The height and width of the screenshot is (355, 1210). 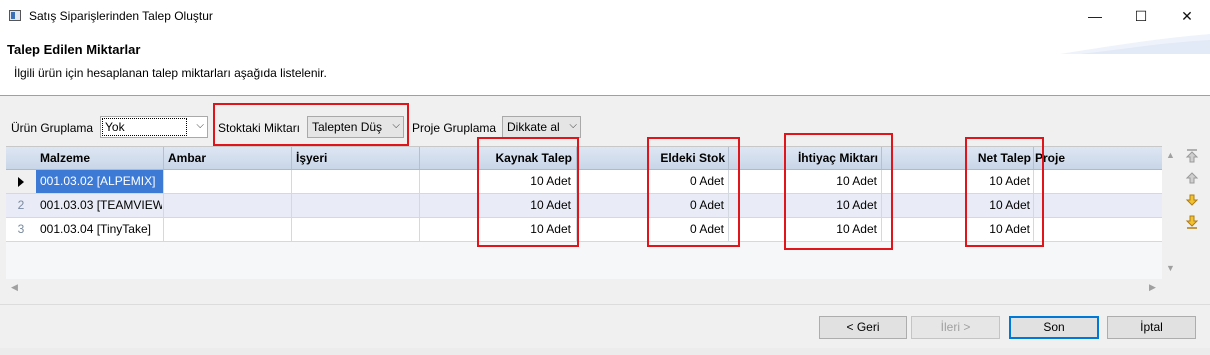 I want to click on vertical-scrollbar: ▲ ▼, so click(x=1170, y=212).